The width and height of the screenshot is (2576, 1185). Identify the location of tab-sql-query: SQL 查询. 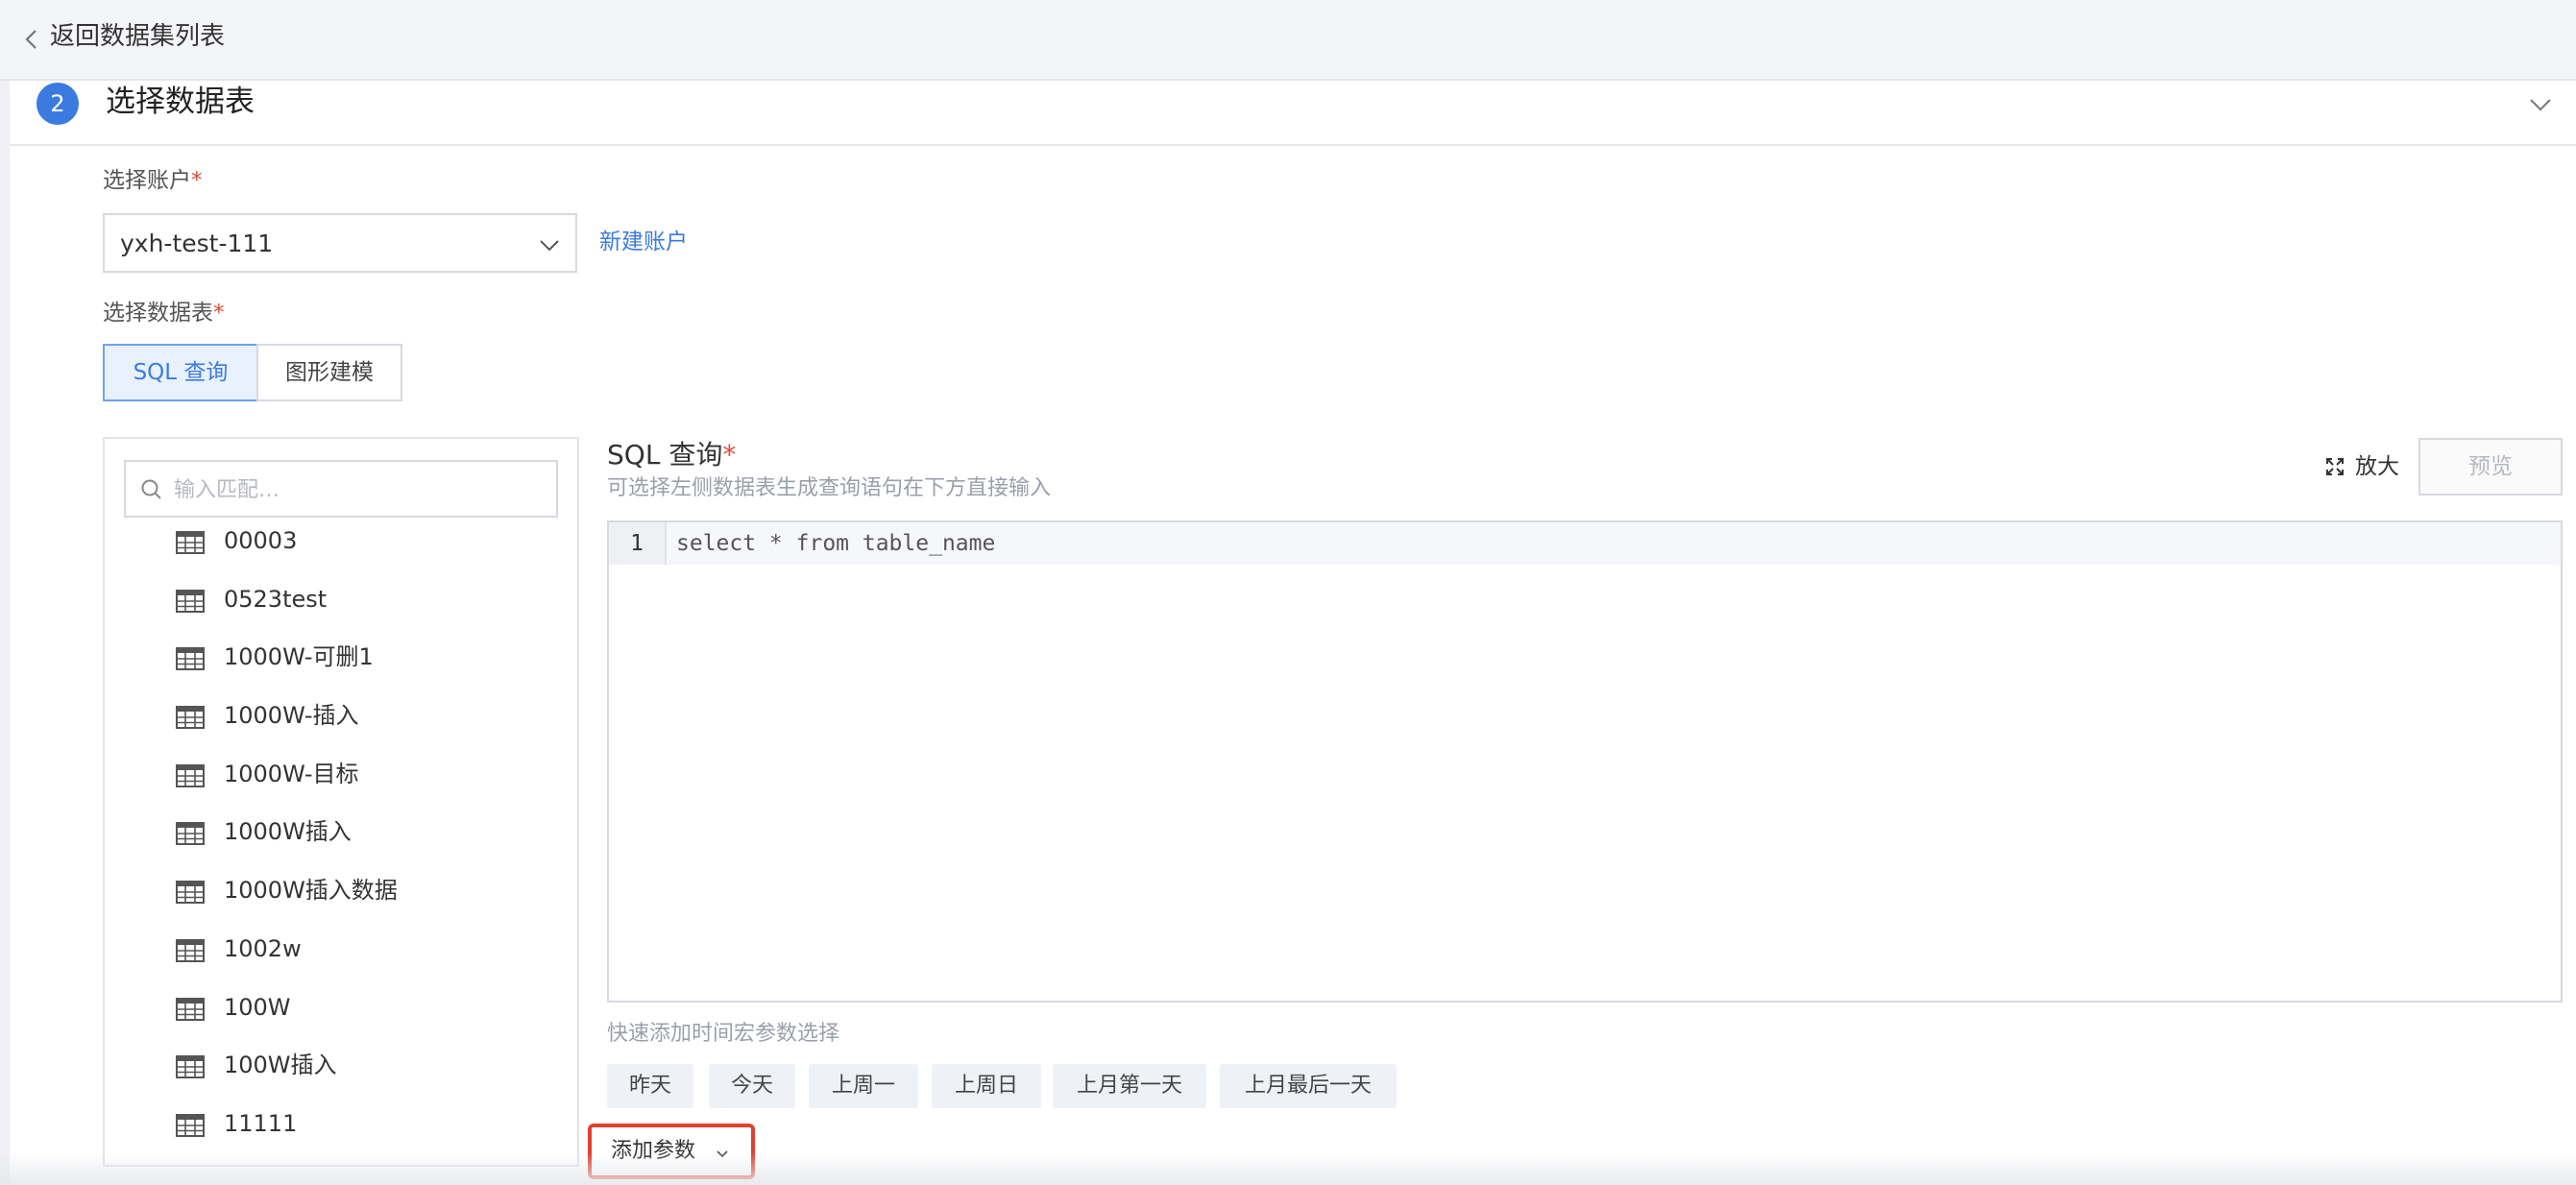
(181, 372).